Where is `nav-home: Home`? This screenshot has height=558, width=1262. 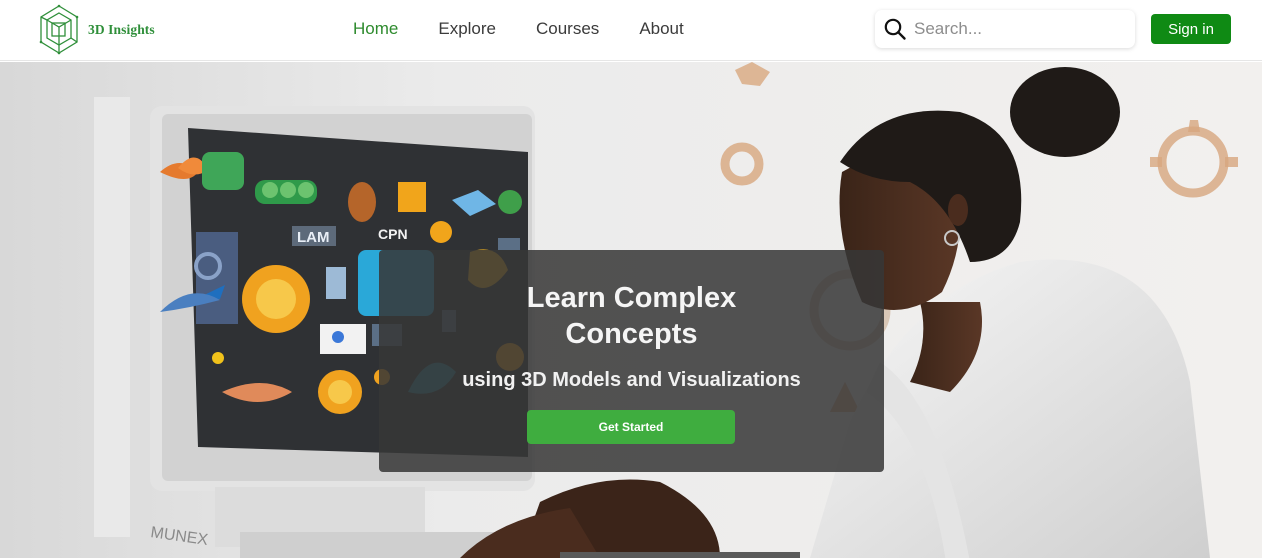
nav-home: Home is located at coordinates (375, 29).